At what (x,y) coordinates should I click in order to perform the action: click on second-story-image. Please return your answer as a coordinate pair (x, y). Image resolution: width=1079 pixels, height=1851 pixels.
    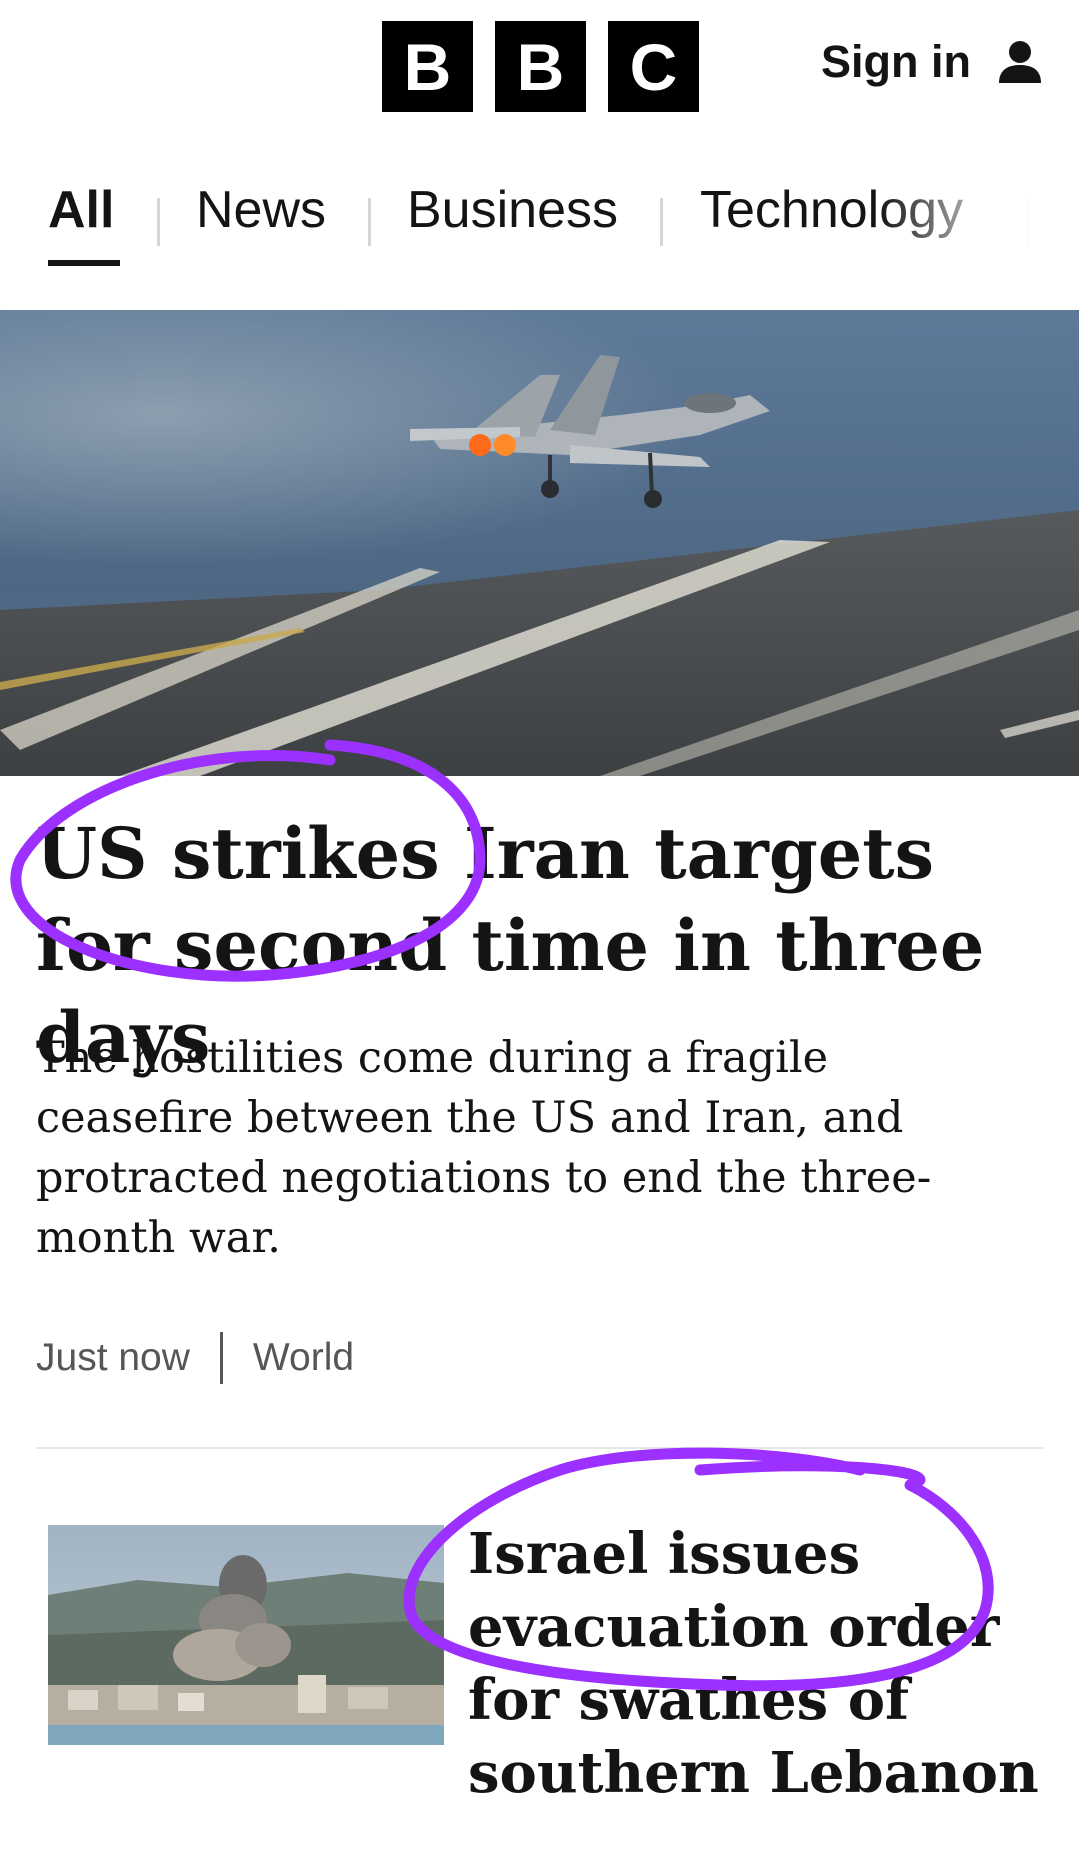
    Looking at the image, I should click on (246, 1635).